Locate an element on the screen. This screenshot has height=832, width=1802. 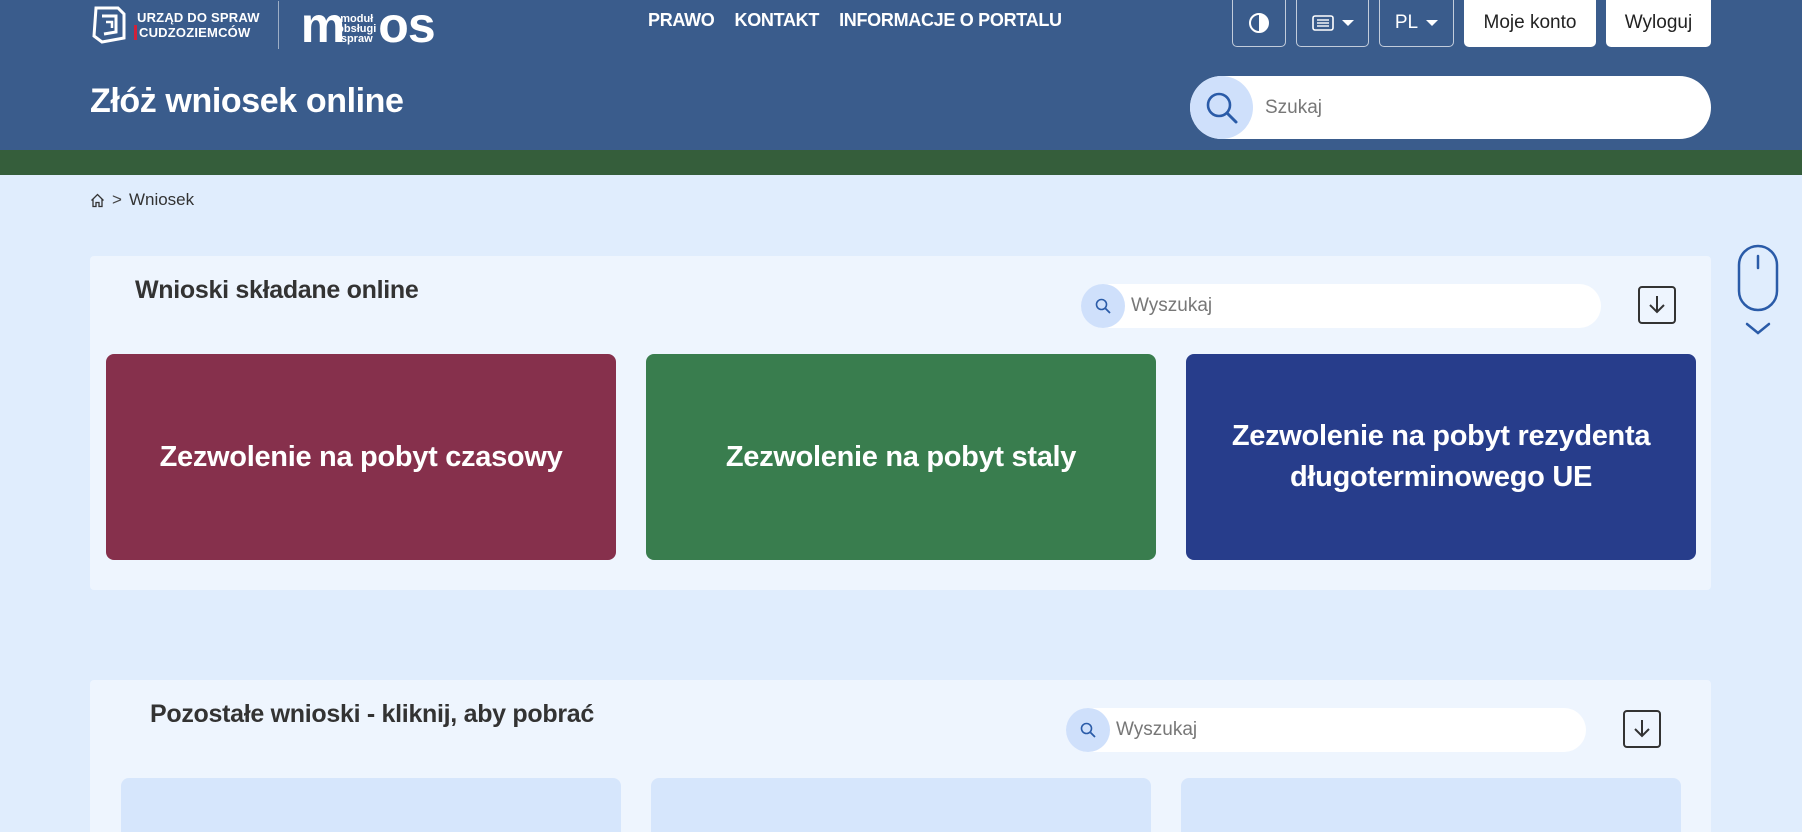
nav-prawo: PRAWO is located at coordinates (681, 20).